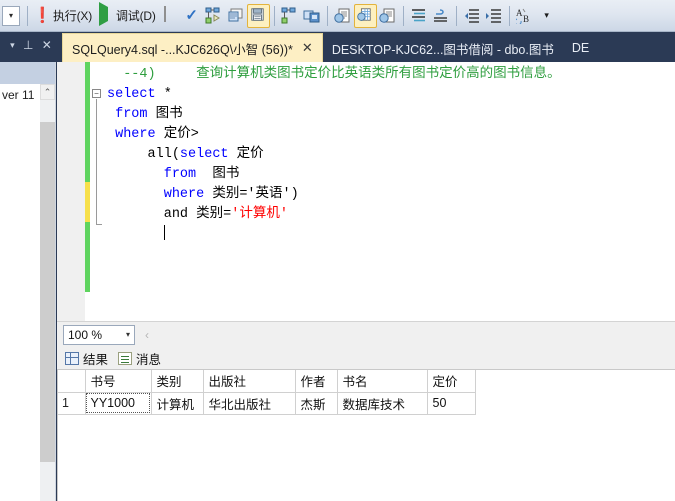 This screenshot has width=675, height=501. Describe the element at coordinates (451, 381) in the screenshot. I see `column-header: 定价` at that location.